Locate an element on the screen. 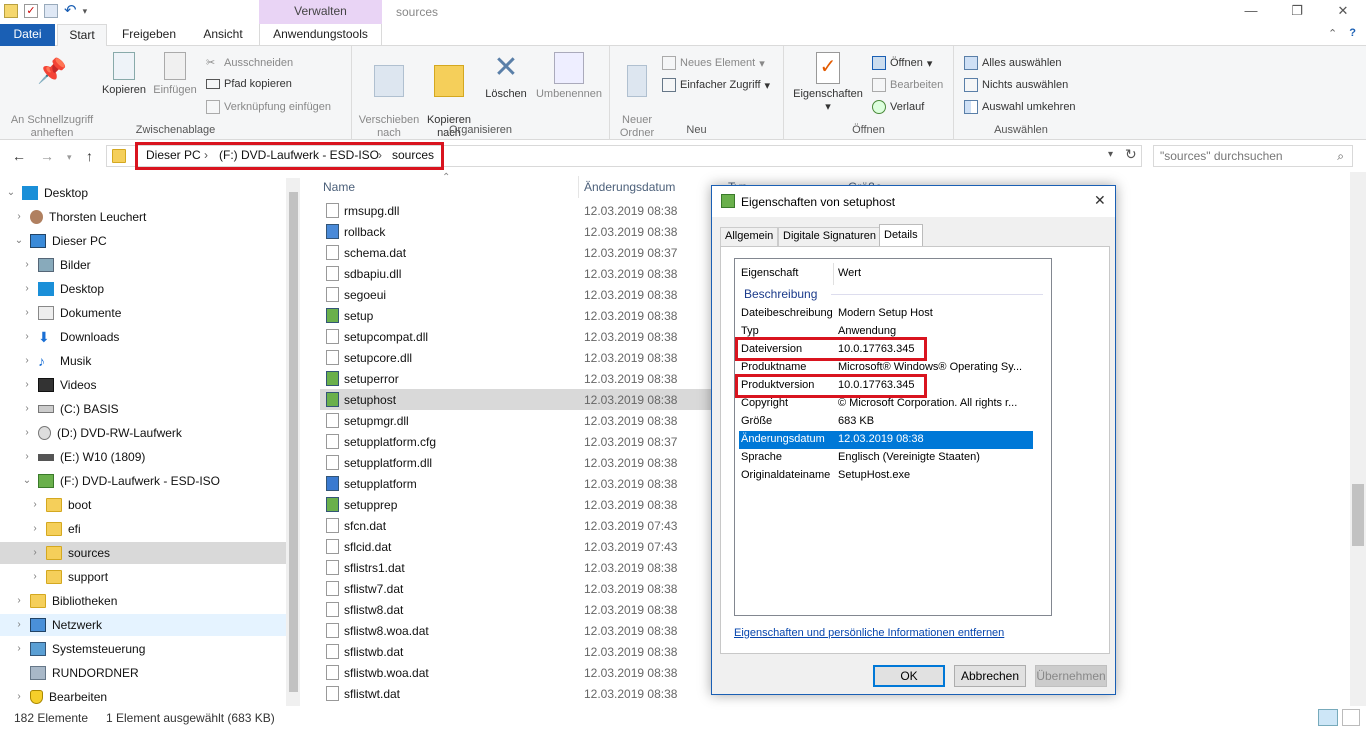 The width and height of the screenshot is (1366, 730). nav-item-videos: › Videos is located at coordinates (59, 385).